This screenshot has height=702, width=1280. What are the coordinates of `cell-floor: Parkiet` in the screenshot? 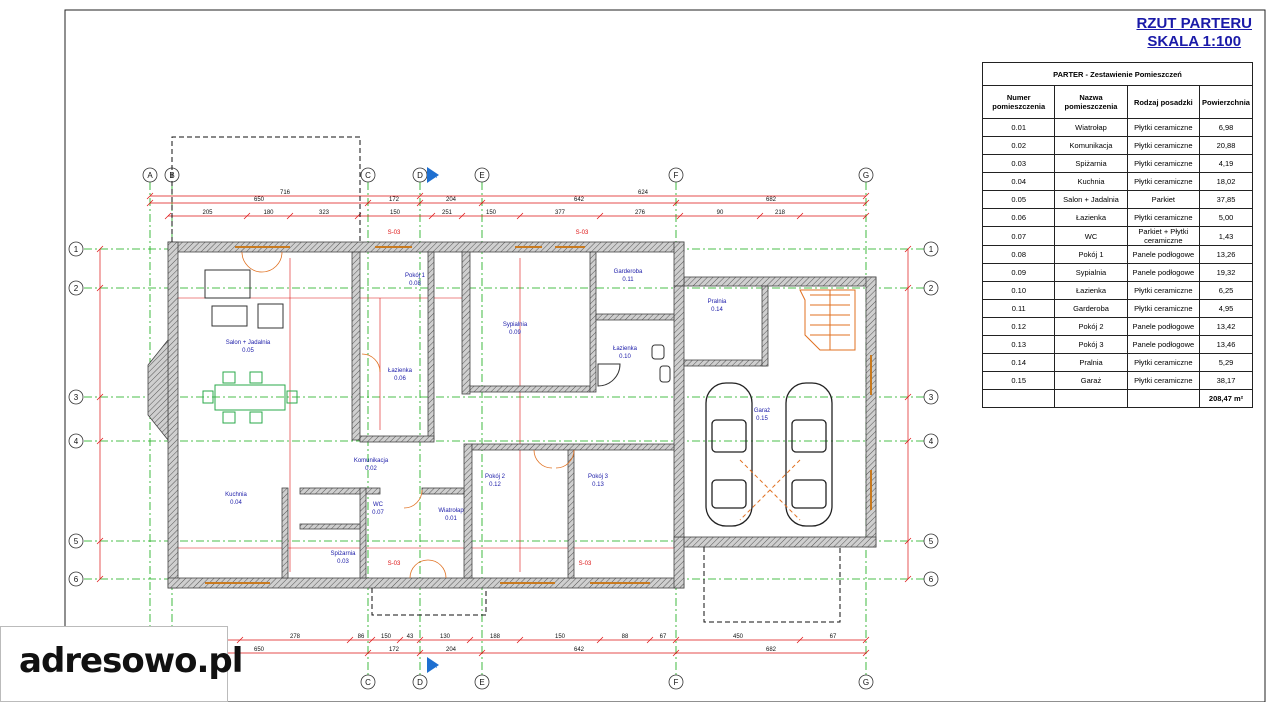 It's located at (1163, 199).